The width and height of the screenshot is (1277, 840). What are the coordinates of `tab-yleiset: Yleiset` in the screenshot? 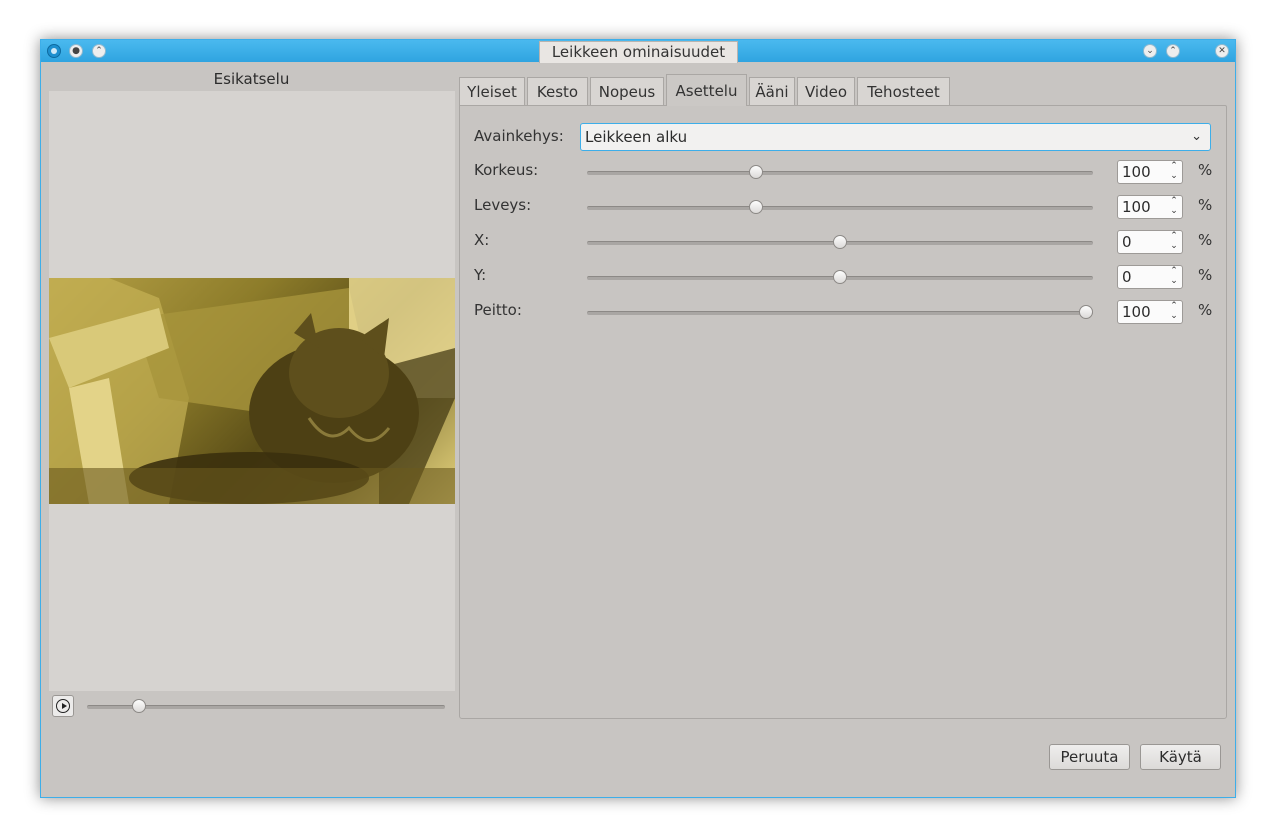 It's located at (492, 91).